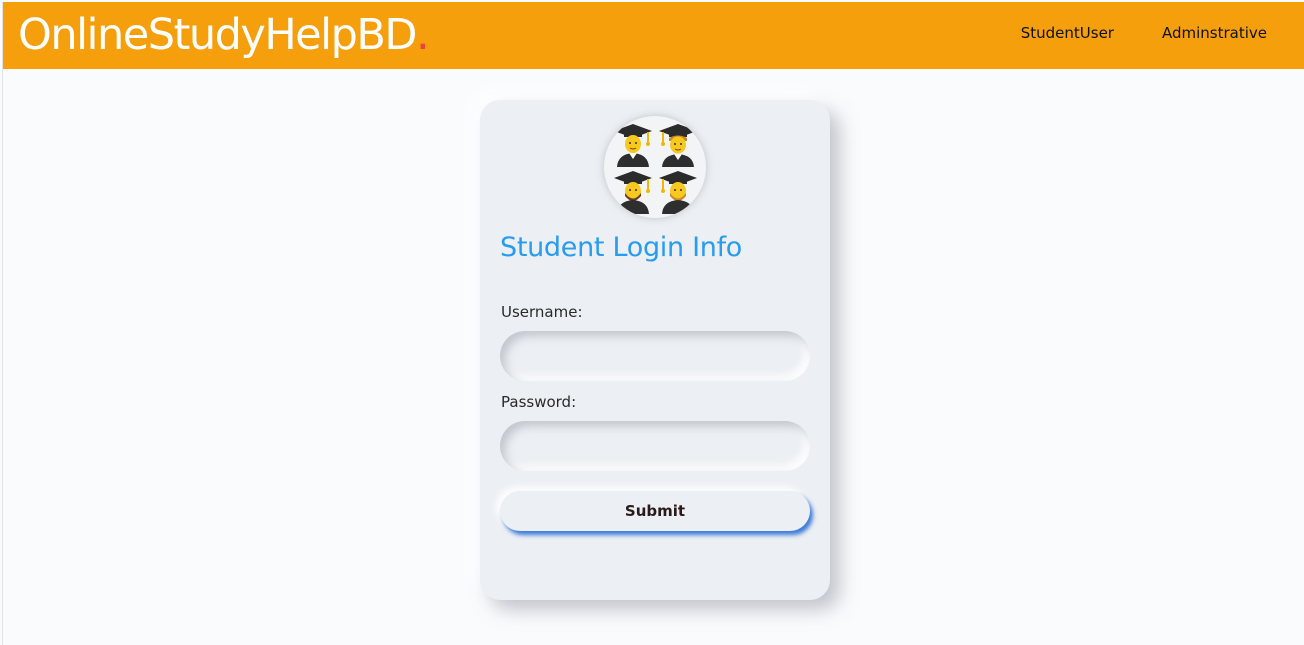 Image resolution: width=1304 pixels, height=645 pixels. I want to click on graduate-students-icon, so click(655, 167).